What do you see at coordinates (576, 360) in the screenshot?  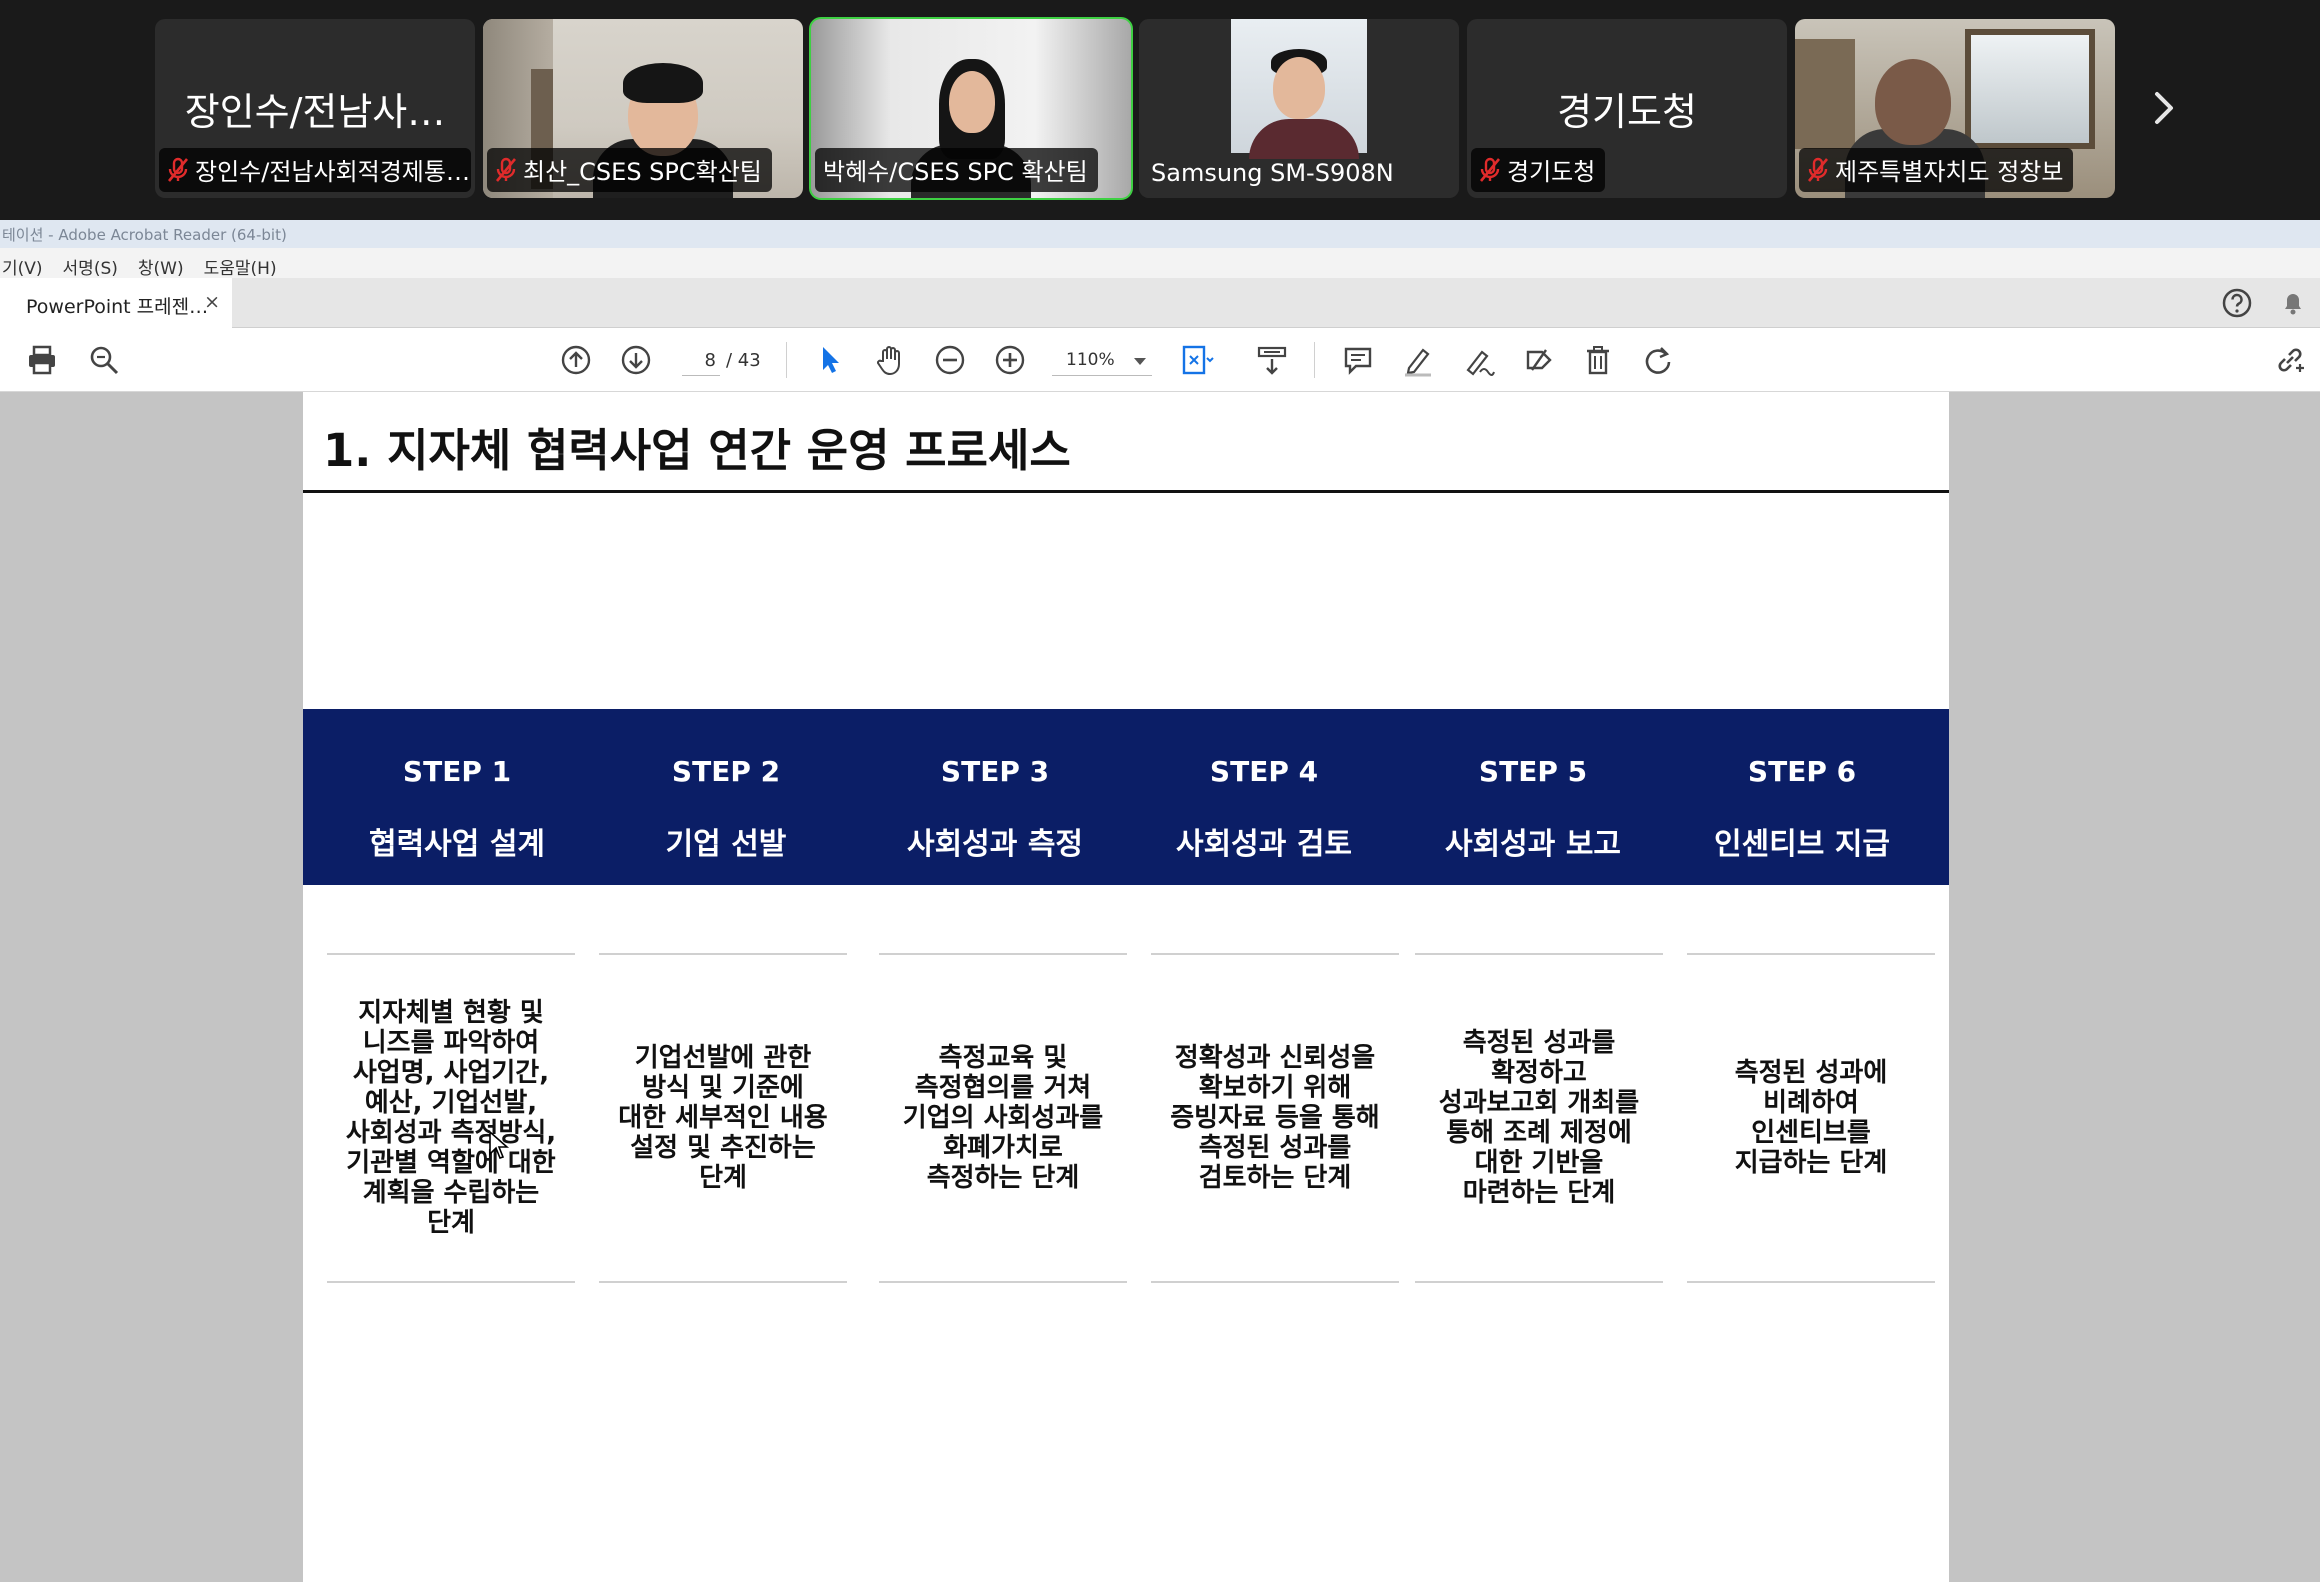 I see `previous-page-icon` at bounding box center [576, 360].